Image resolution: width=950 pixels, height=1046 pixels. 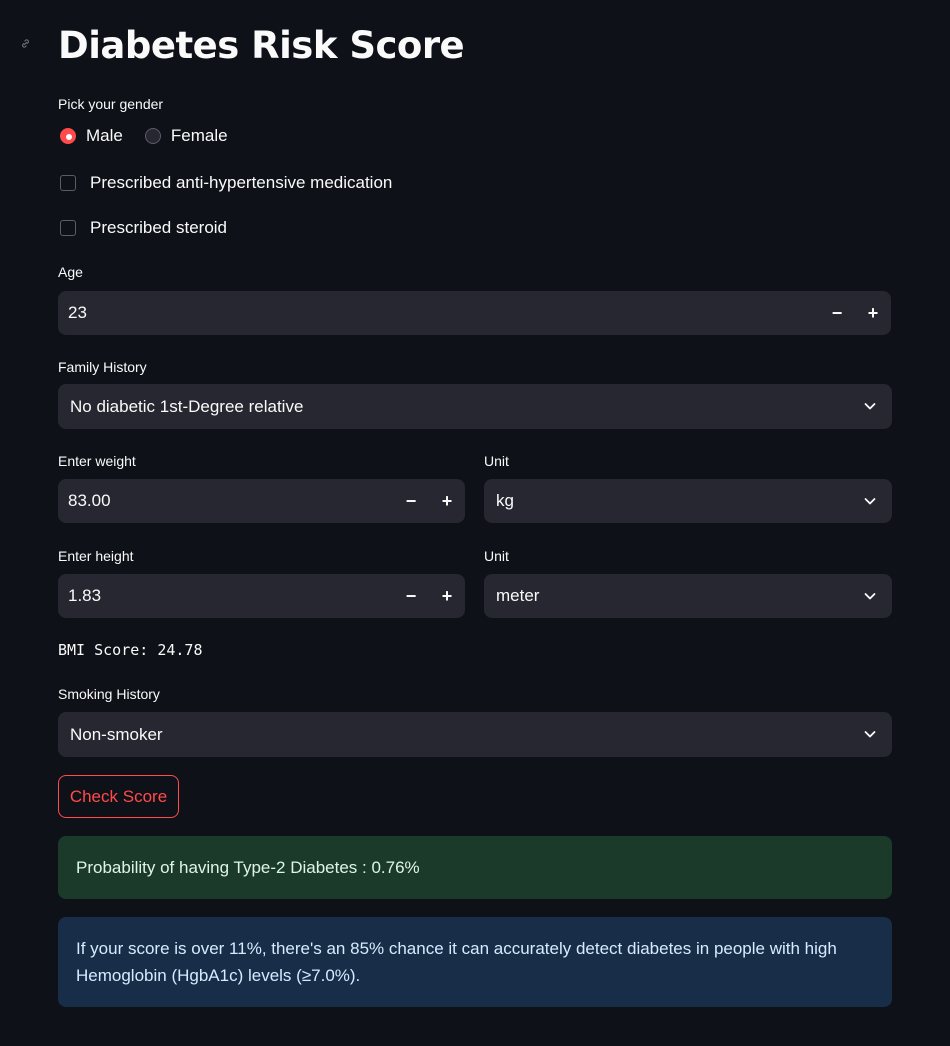 I want to click on smoking-history-value: Non-smoker, so click(x=116, y=734).